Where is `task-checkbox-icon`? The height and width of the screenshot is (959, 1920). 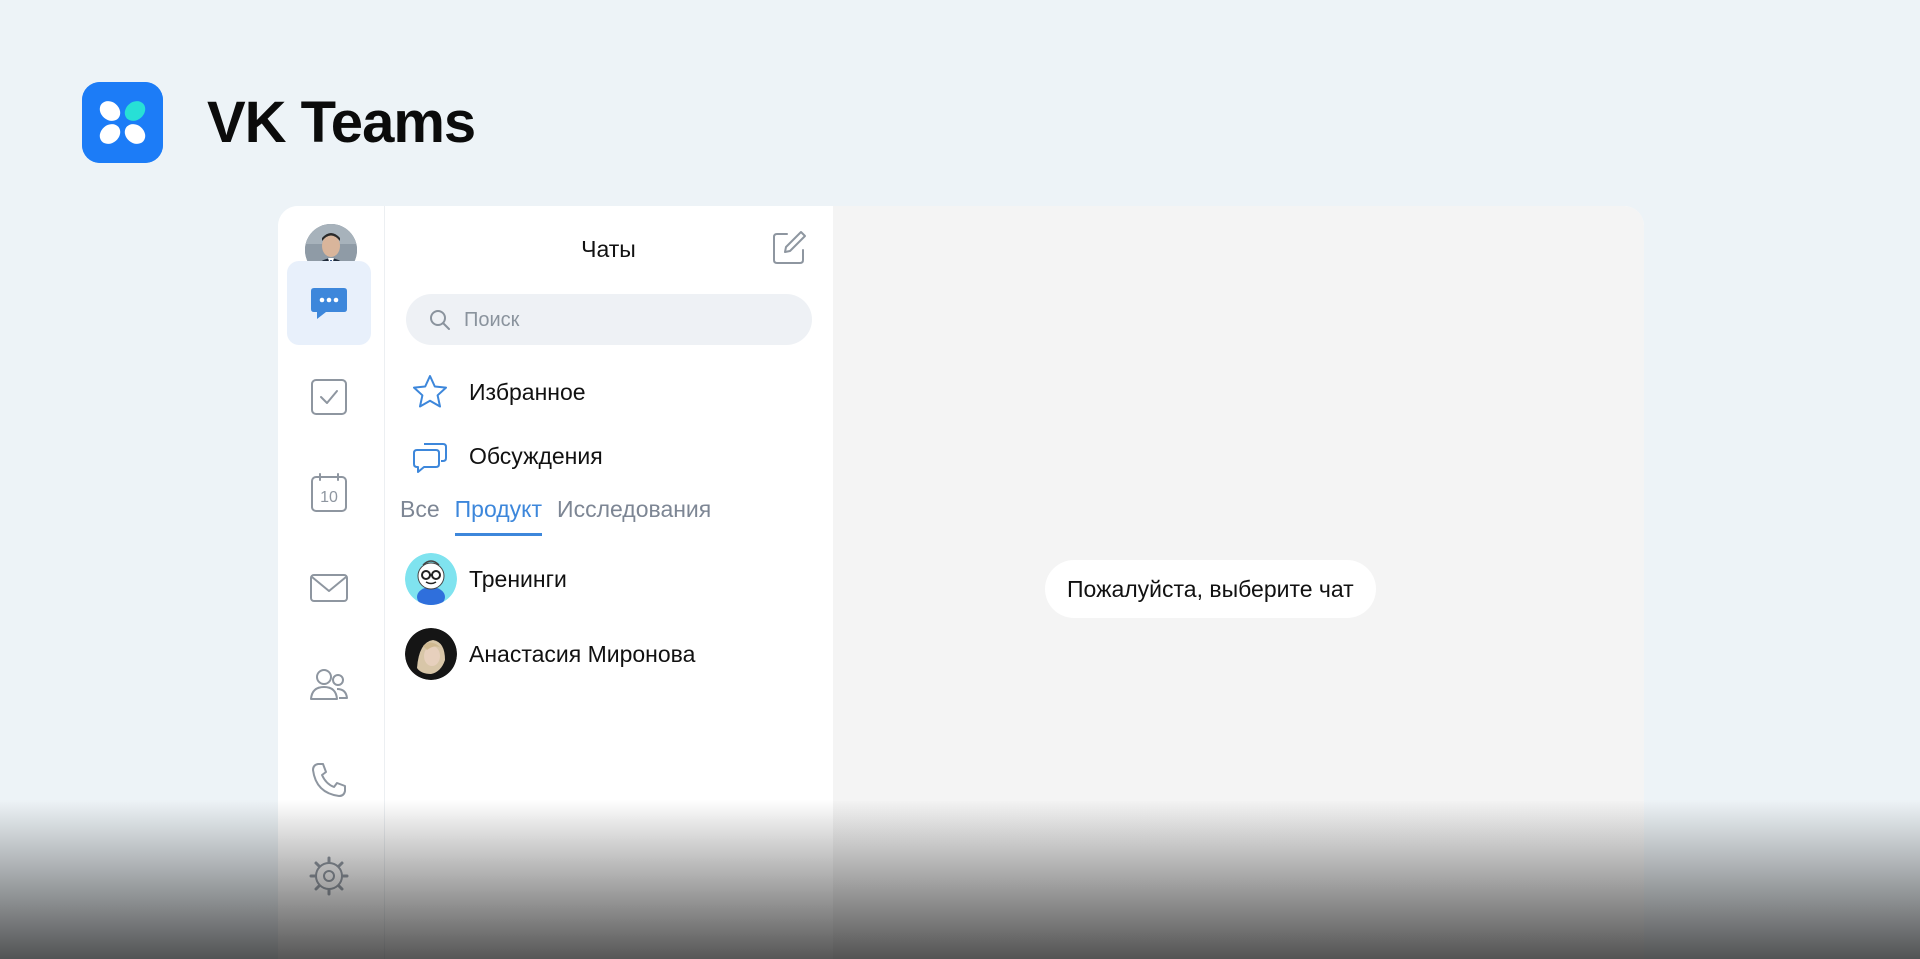 task-checkbox-icon is located at coordinates (329, 397).